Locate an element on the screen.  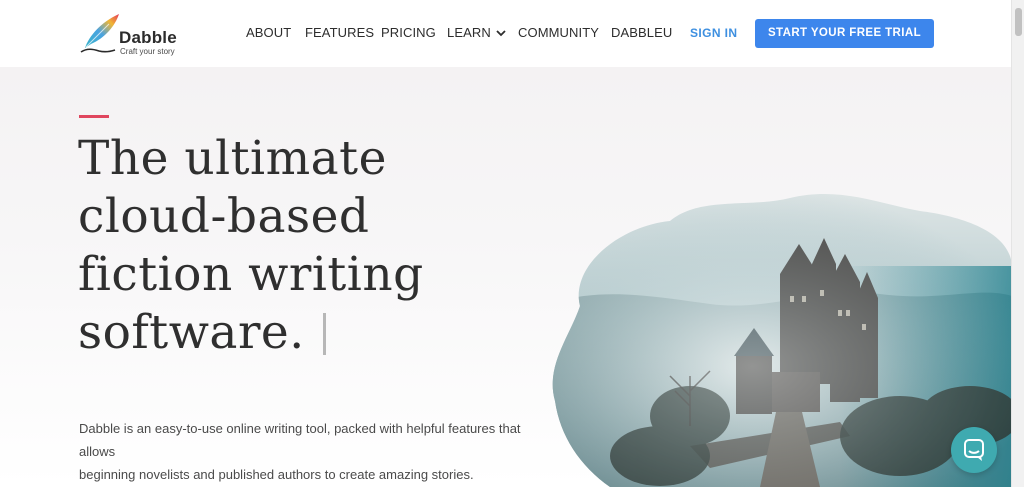
brand-name: Dabble is located at coordinates (148, 37).